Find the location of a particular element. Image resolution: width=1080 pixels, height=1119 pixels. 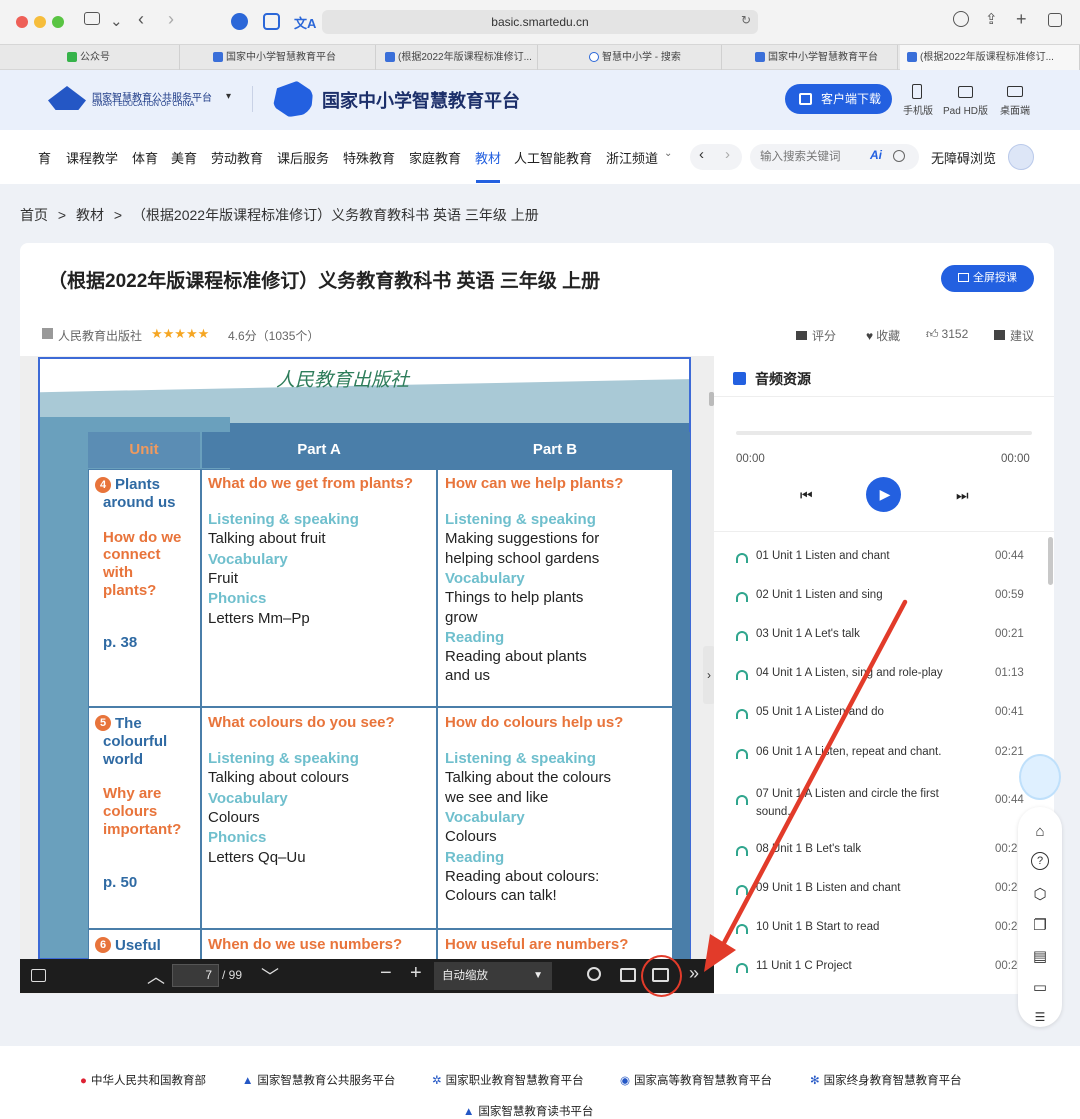

breadcrumb-textbook: 教材 is located at coordinates (90, 215).